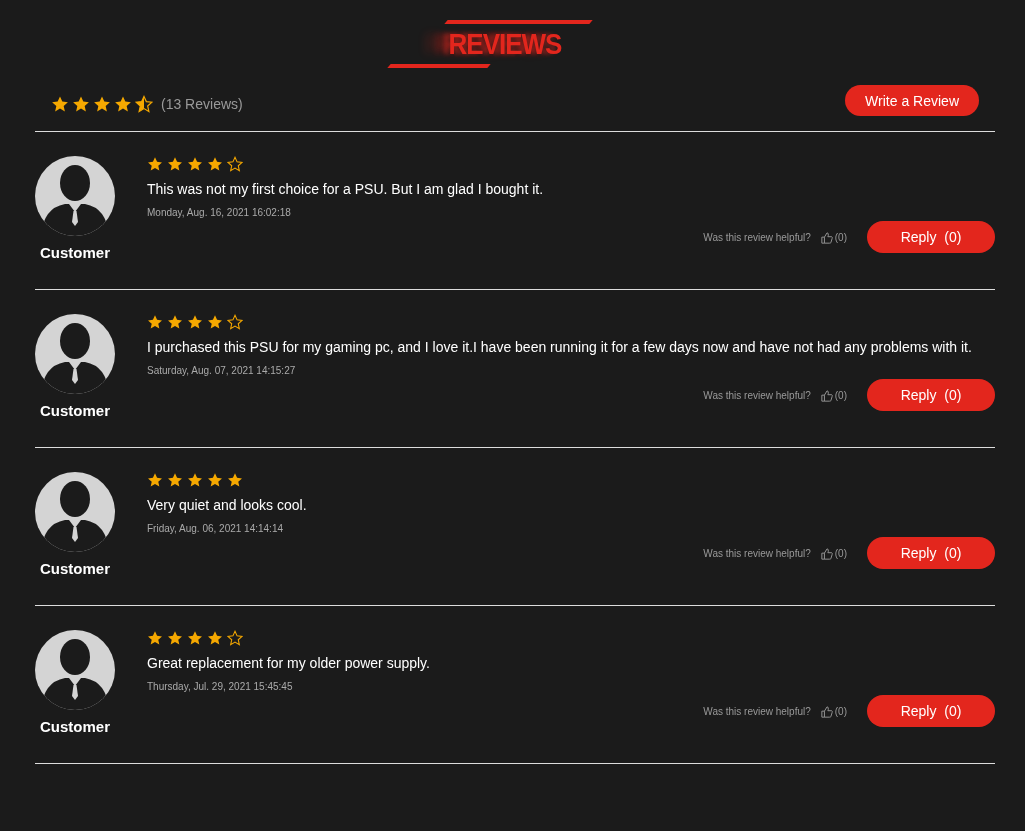 This screenshot has height=831, width=1025. I want to click on half-star-icon, so click(144, 103).